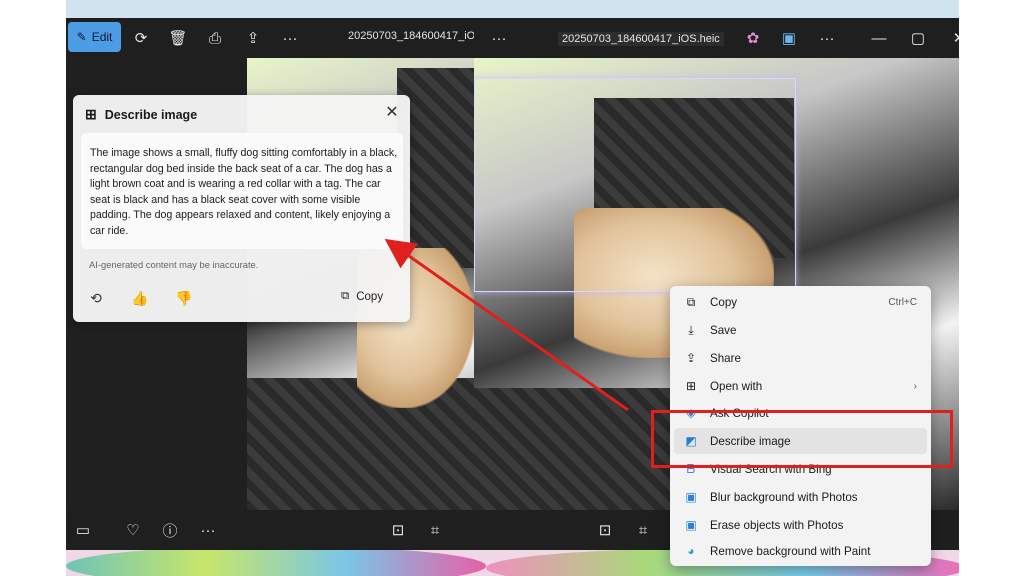 The height and width of the screenshot is (576, 1024). Describe the element at coordinates (506, 325) in the screenshot. I see `annotation-arrow` at that location.